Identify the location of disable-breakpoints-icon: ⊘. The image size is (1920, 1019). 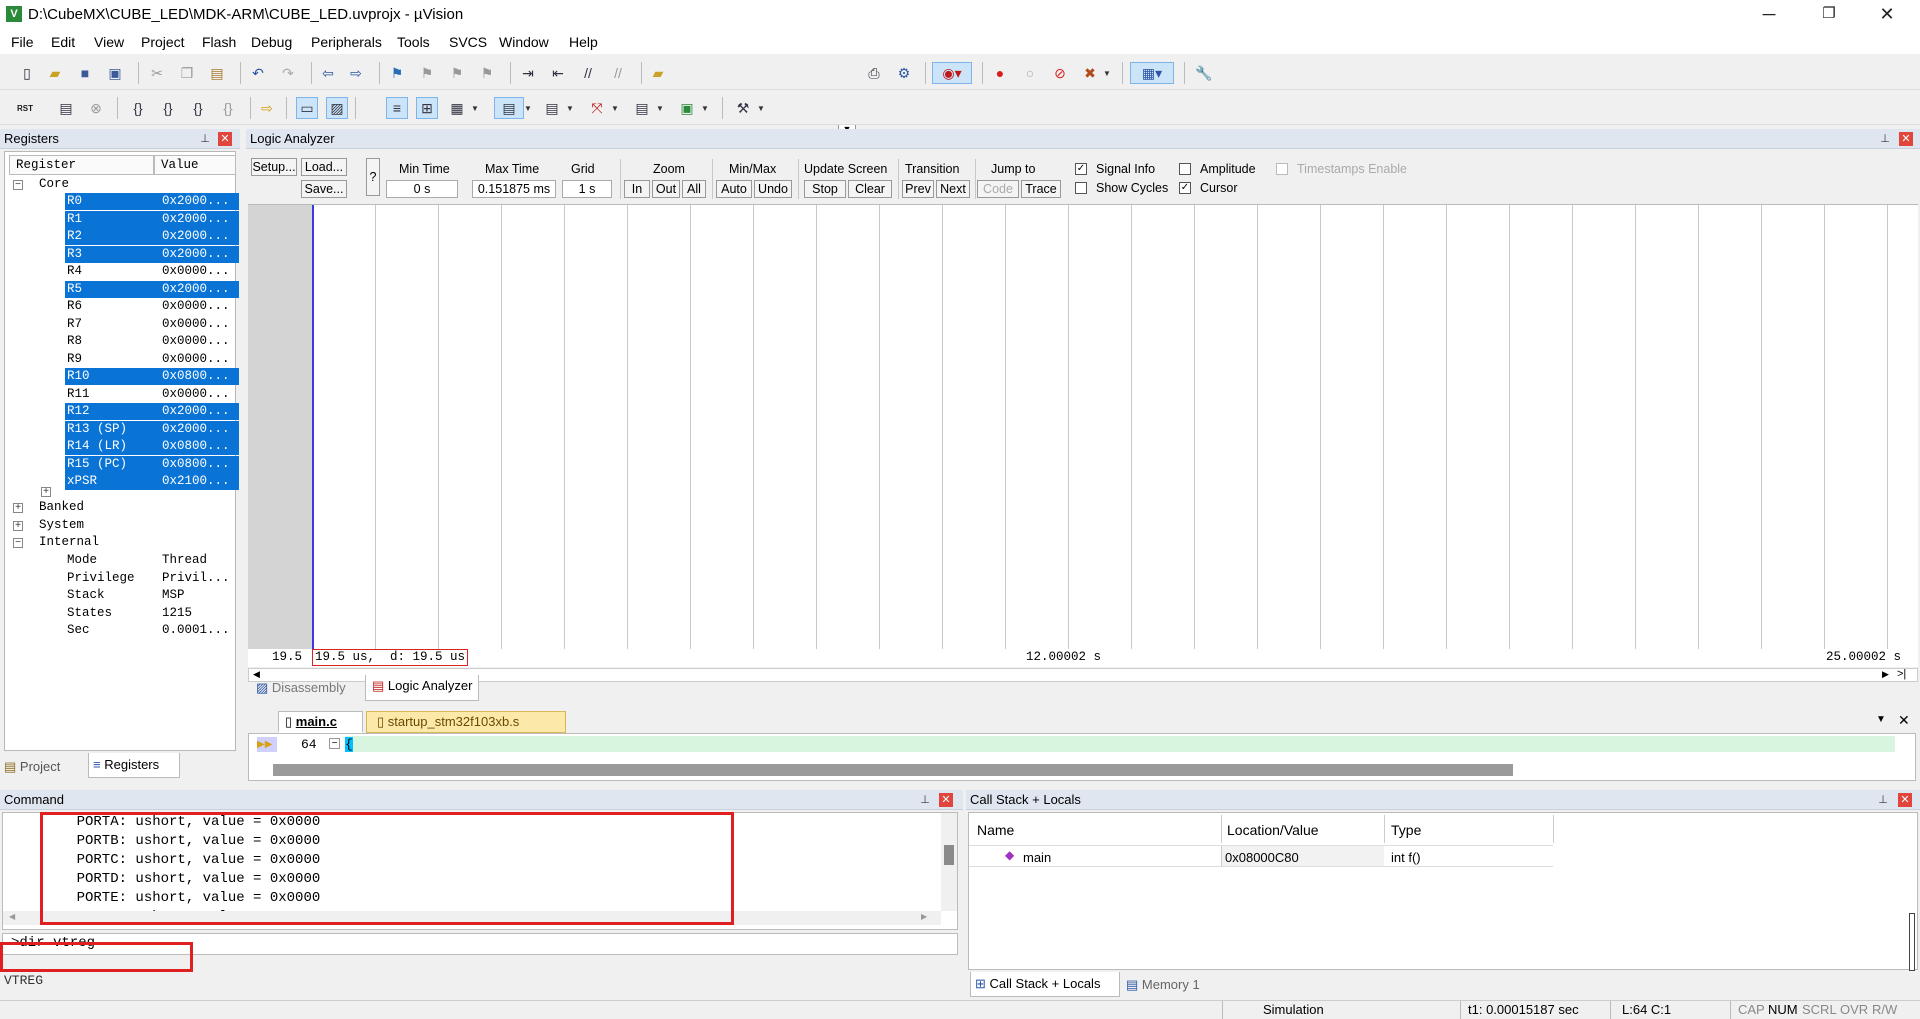
(1060, 73).